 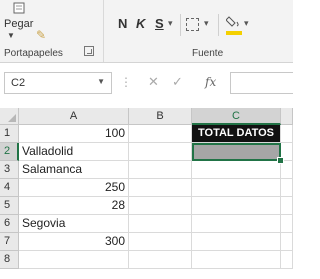 I want to click on fill-color-dropdown-icon: ▾, so click(x=246, y=23).